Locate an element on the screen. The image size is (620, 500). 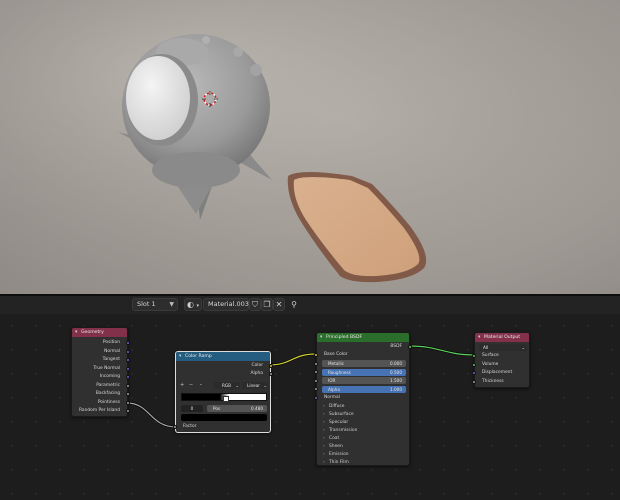
geometry-output-position: Position is located at coordinates (111, 342).